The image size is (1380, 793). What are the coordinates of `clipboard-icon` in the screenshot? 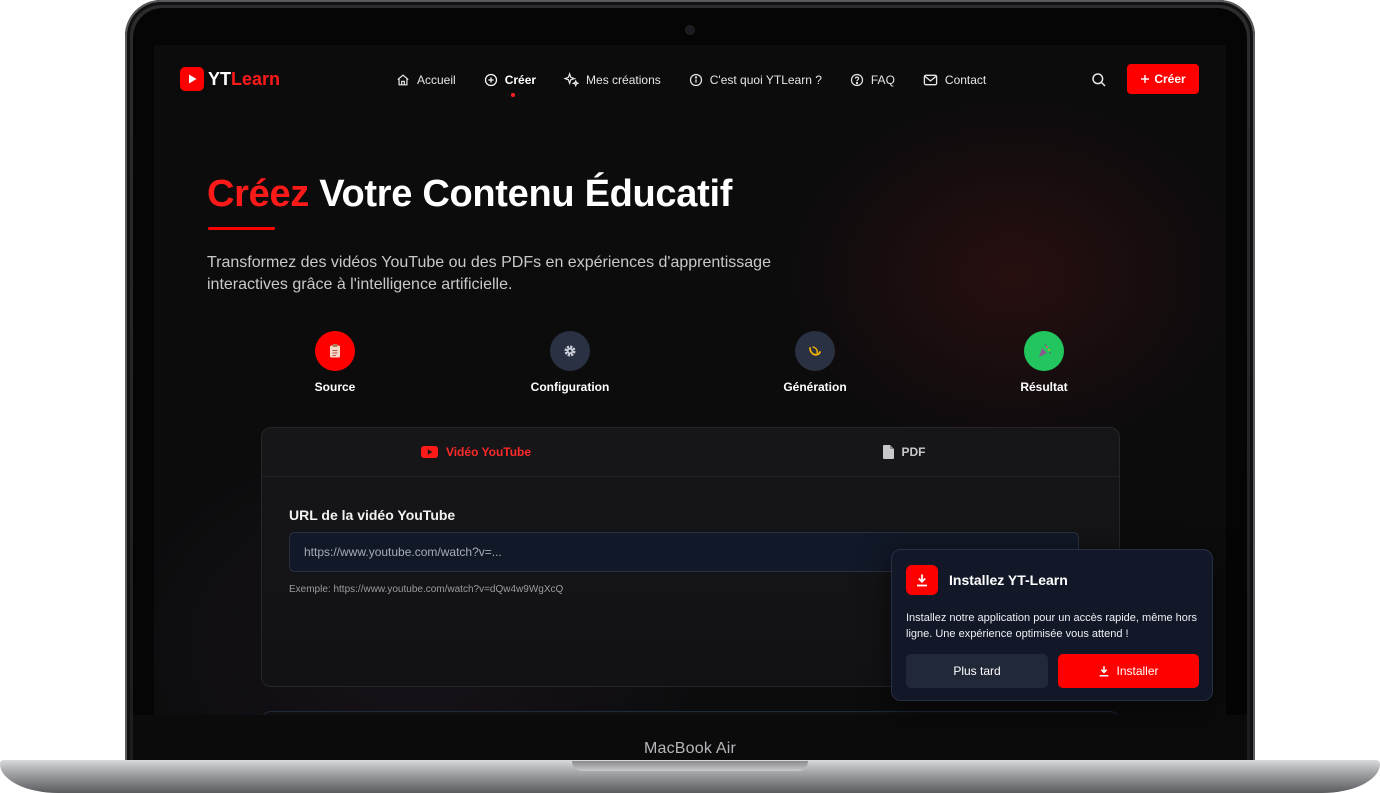 It's located at (335, 351).